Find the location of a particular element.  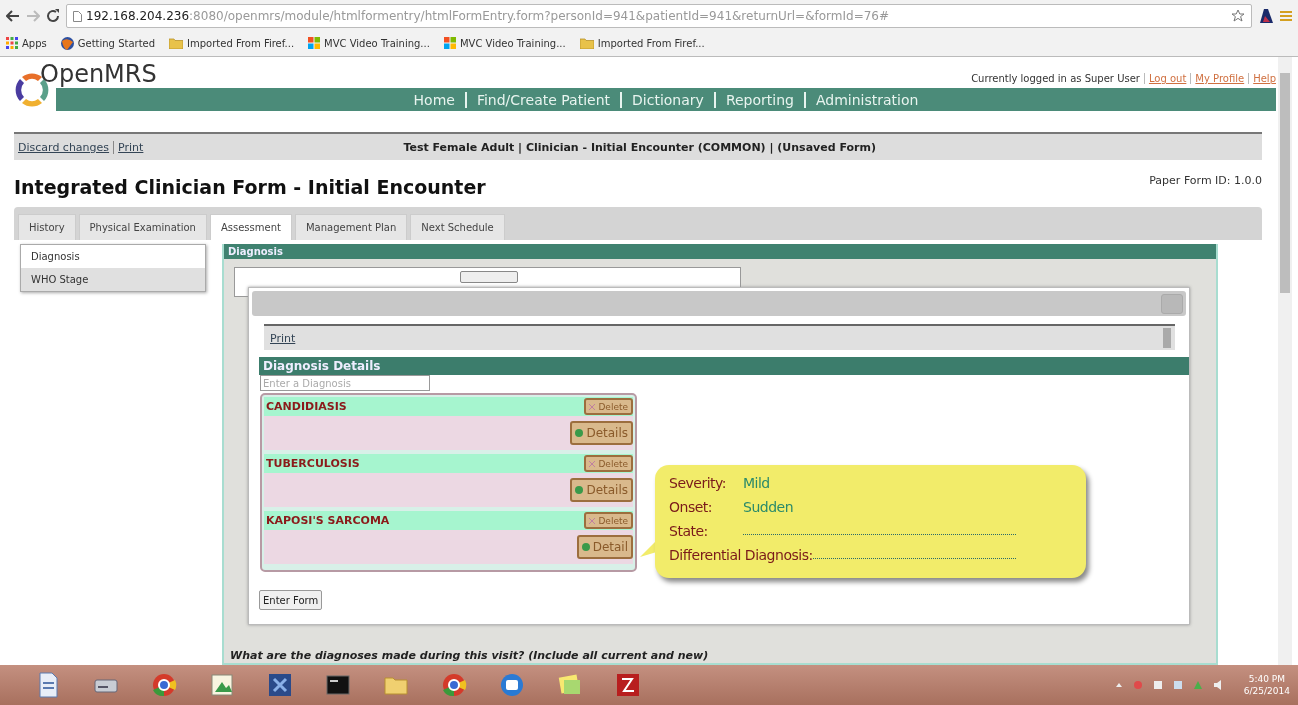

header-link: Log out is located at coordinates (1165, 78).